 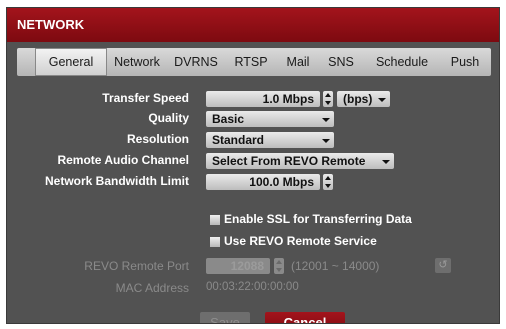 What do you see at coordinates (300, 241) in the screenshot?
I see `revo-service-label: Use REVO Remote Service` at bounding box center [300, 241].